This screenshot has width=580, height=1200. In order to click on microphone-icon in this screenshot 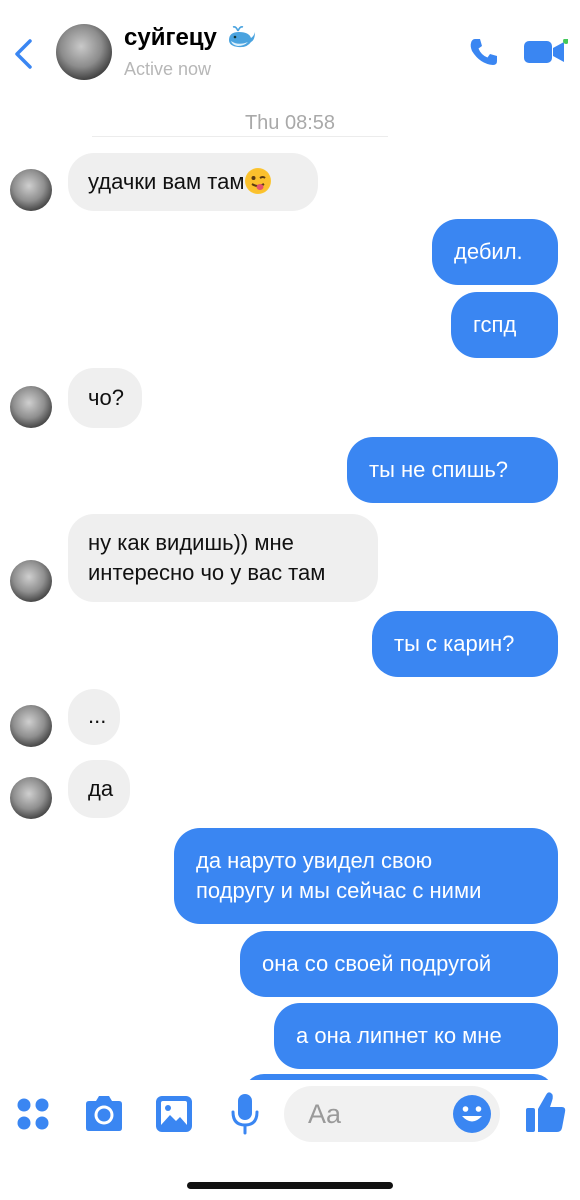, I will do `click(245, 1114)`.